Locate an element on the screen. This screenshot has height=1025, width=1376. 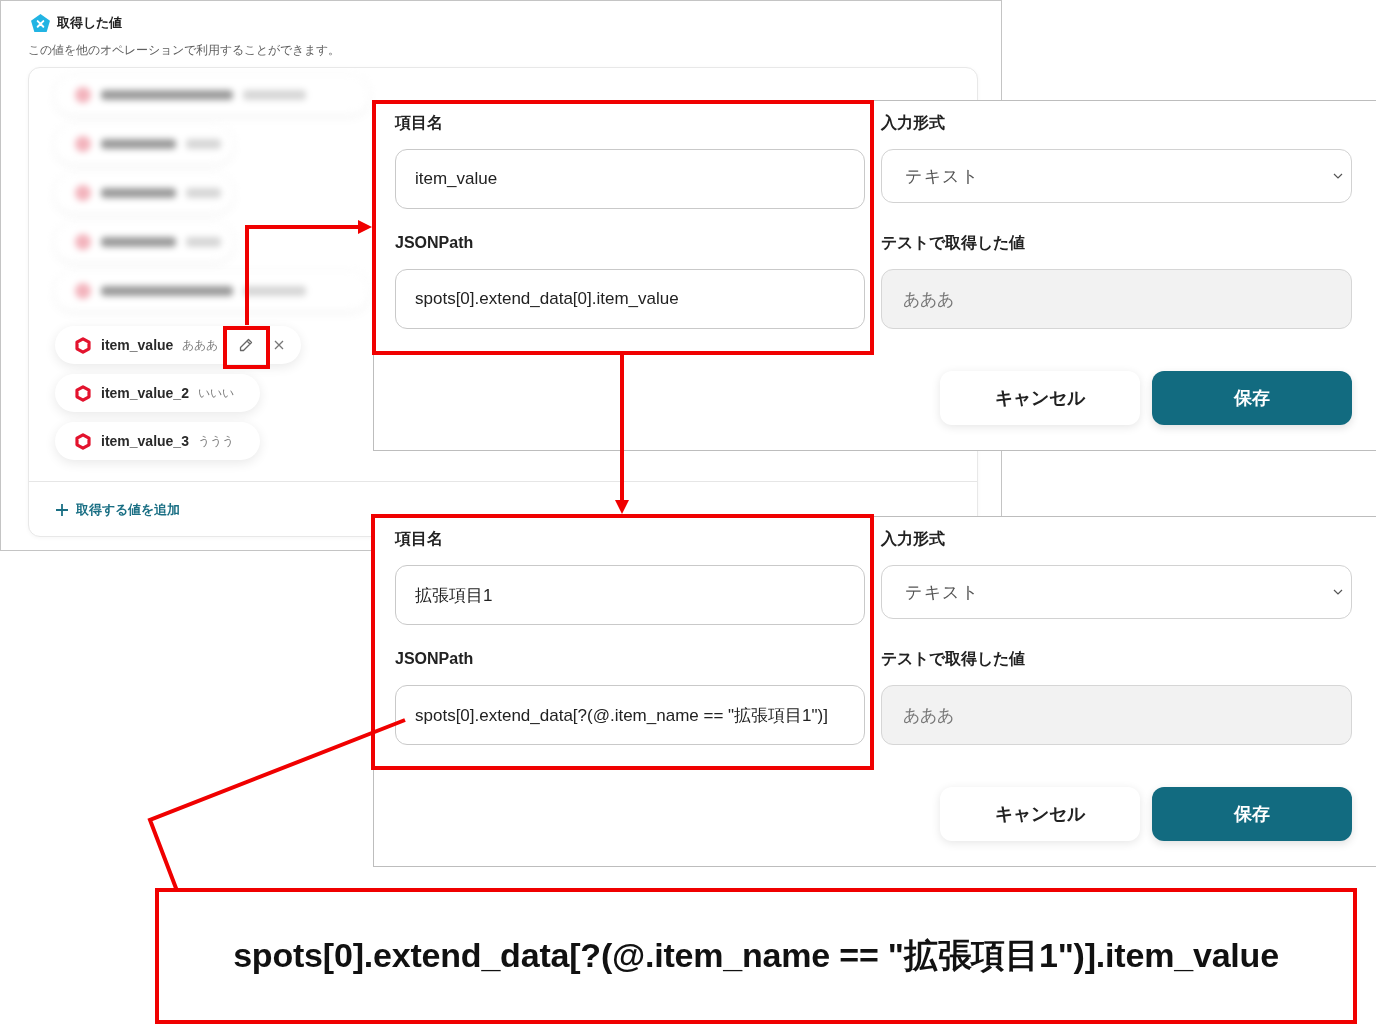
highlight-frame is located at coordinates (246, 347).